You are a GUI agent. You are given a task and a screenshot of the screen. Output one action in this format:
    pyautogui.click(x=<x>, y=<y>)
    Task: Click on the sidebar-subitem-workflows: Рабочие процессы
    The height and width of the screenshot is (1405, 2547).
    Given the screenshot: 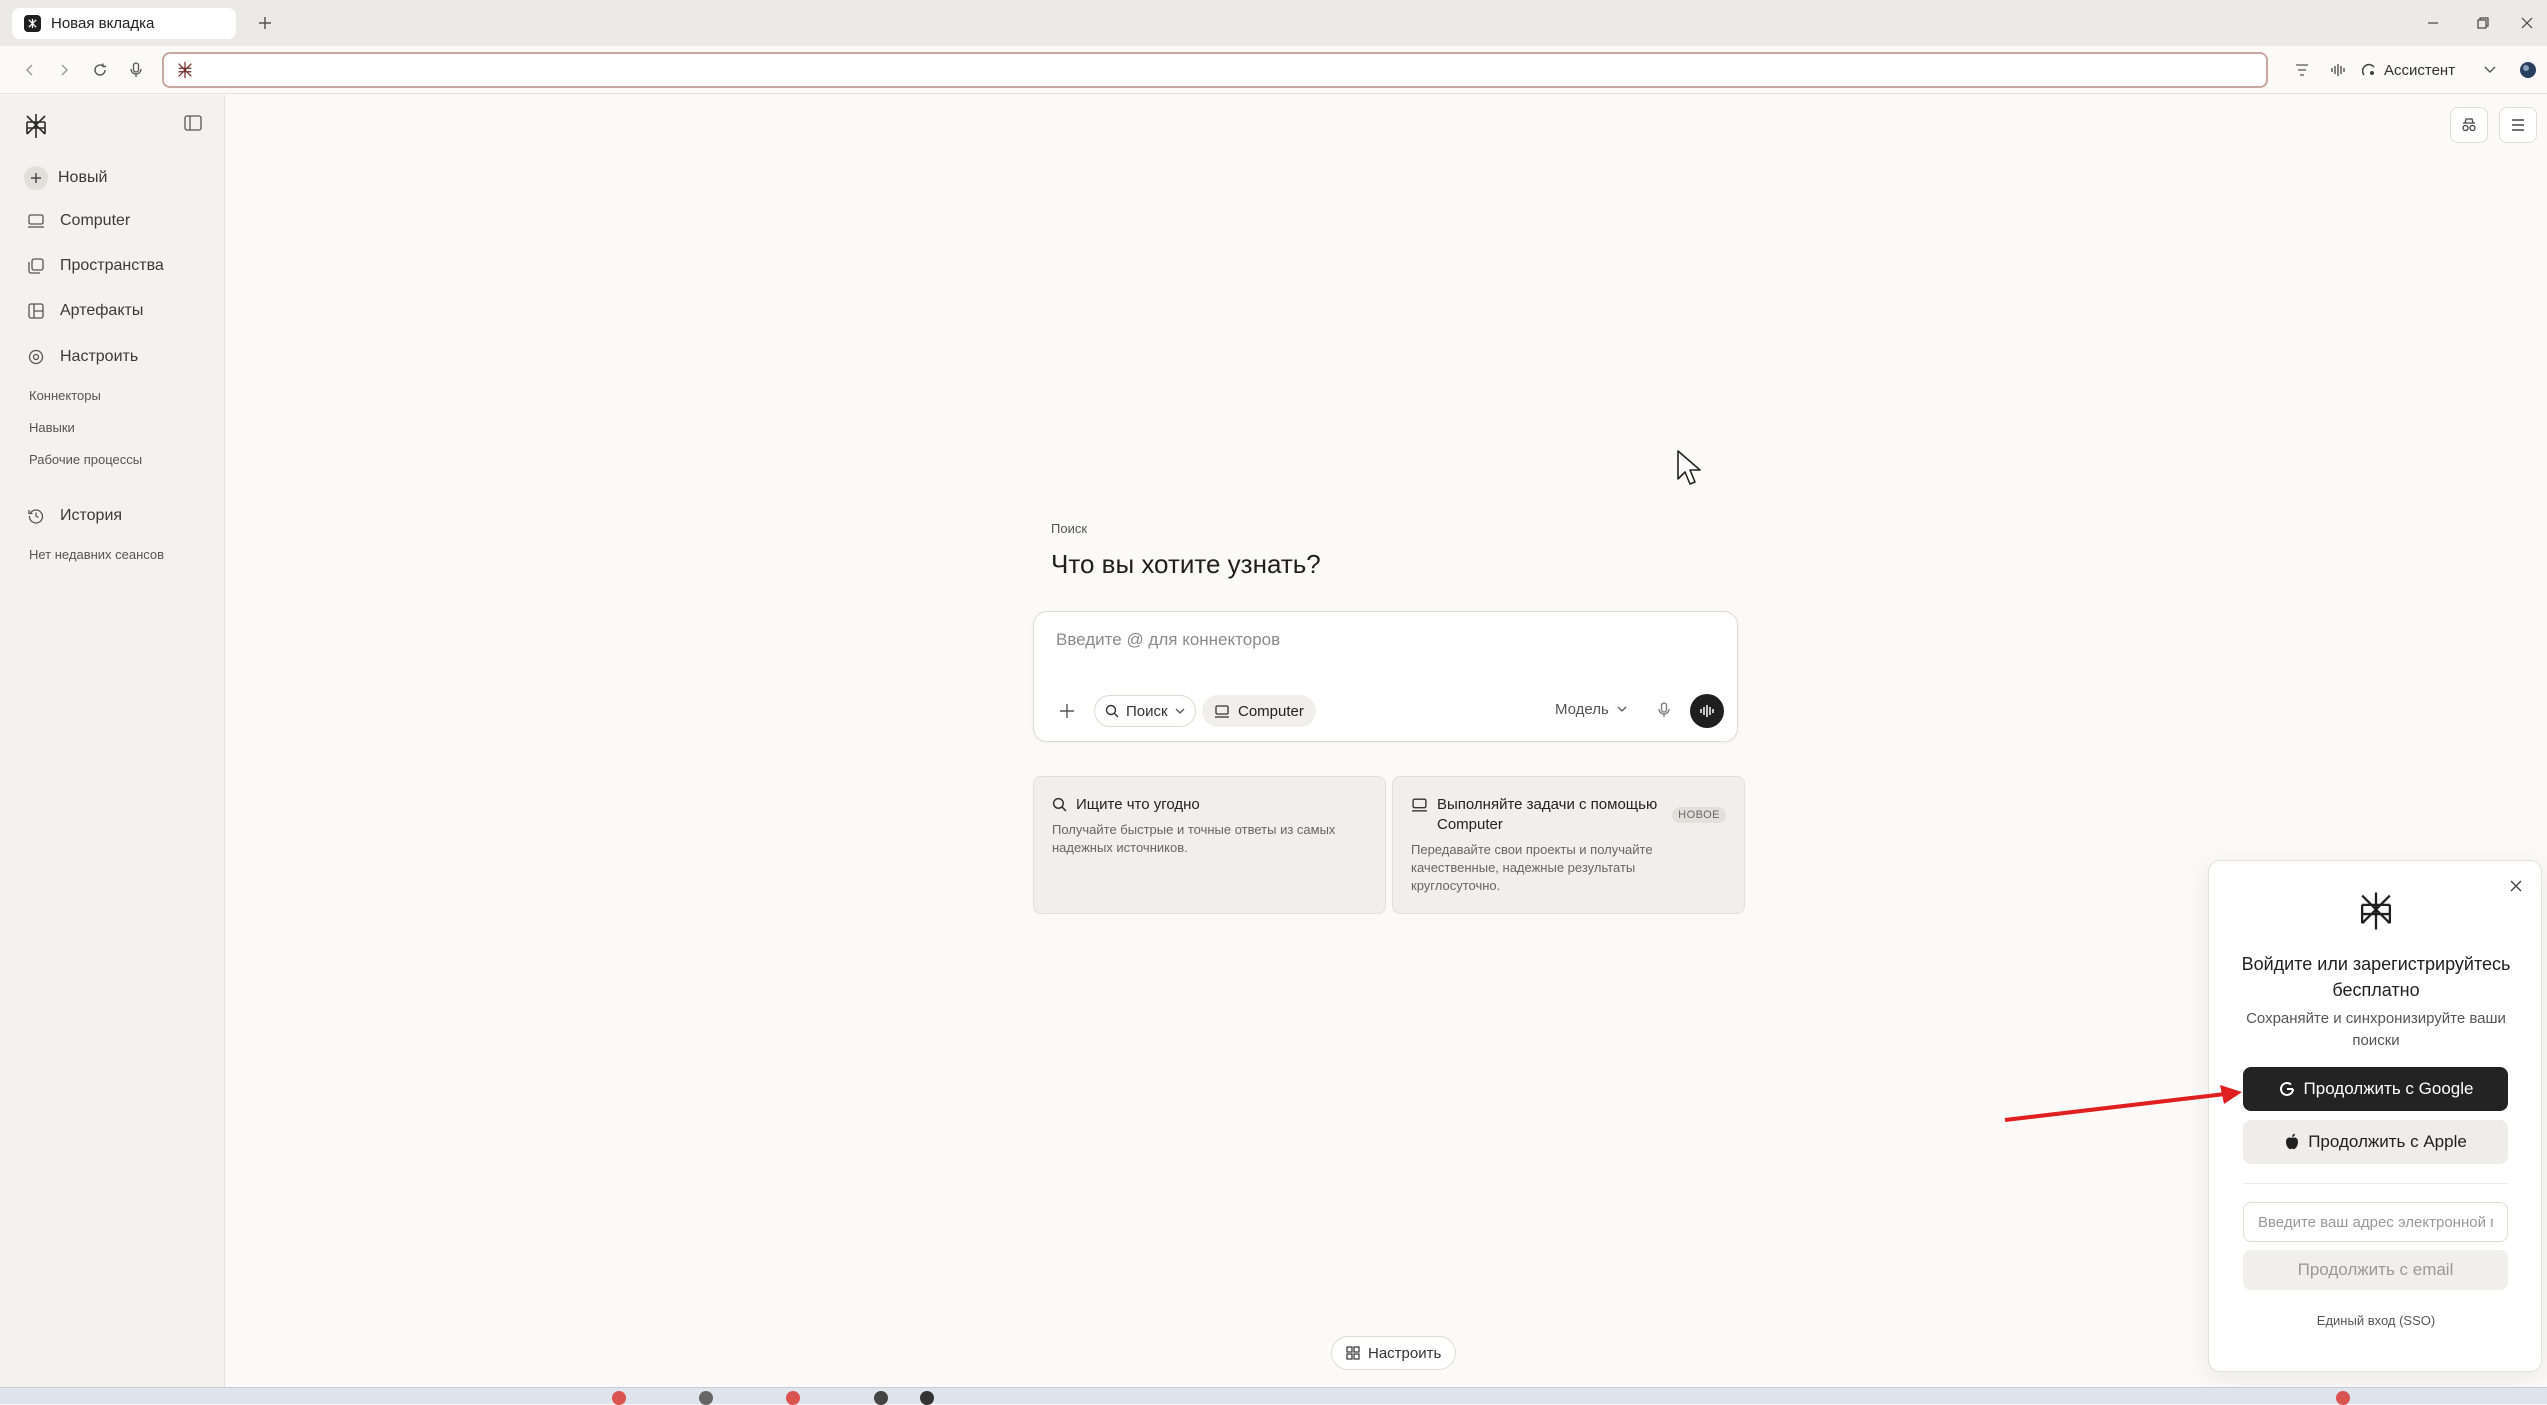 What is the action you would take?
    pyautogui.click(x=85, y=459)
    